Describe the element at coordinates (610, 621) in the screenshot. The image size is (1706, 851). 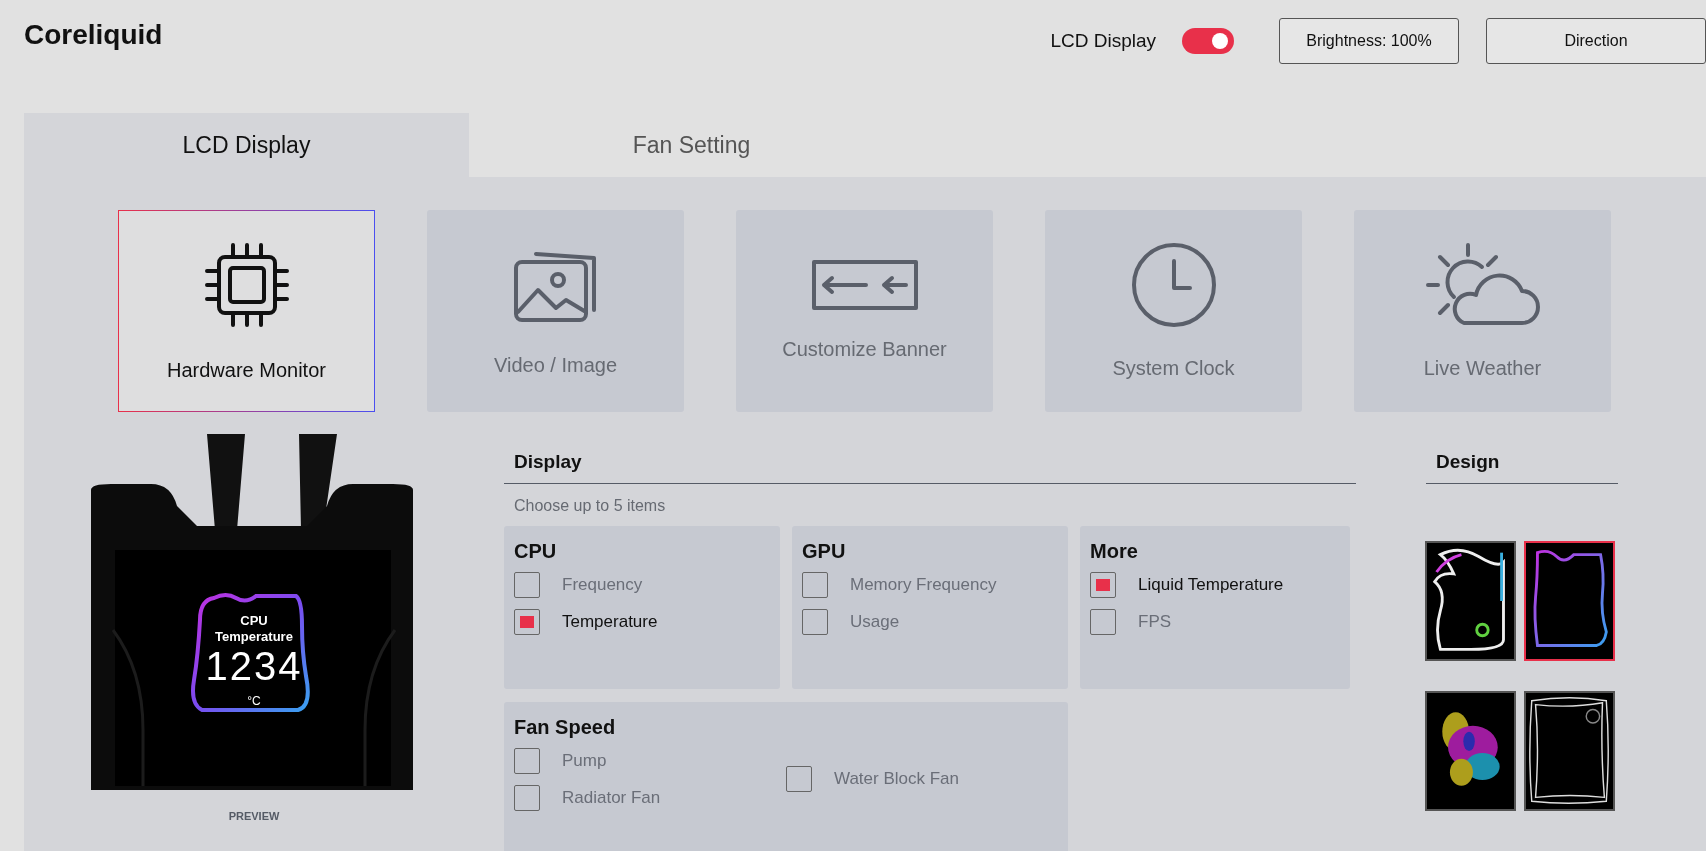
I see `checkbox-label: Temperature` at that location.